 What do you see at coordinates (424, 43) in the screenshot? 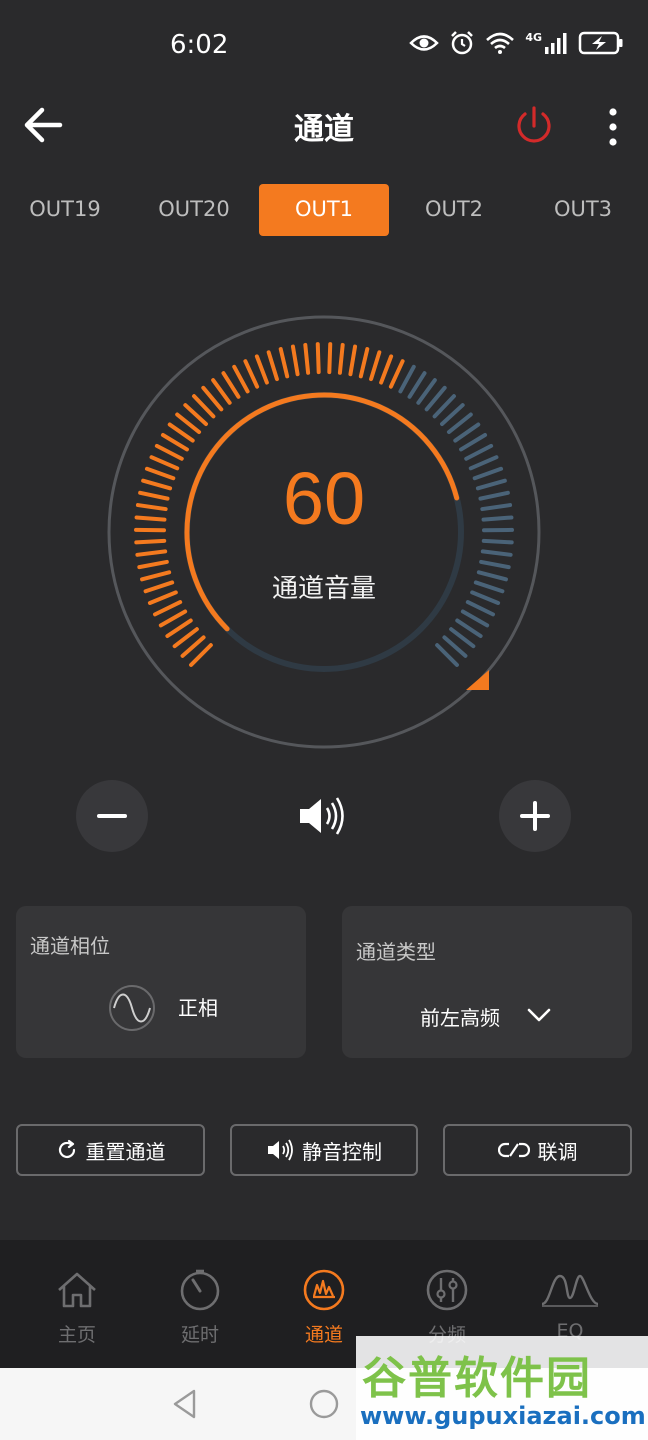
I see `eye-icon` at bounding box center [424, 43].